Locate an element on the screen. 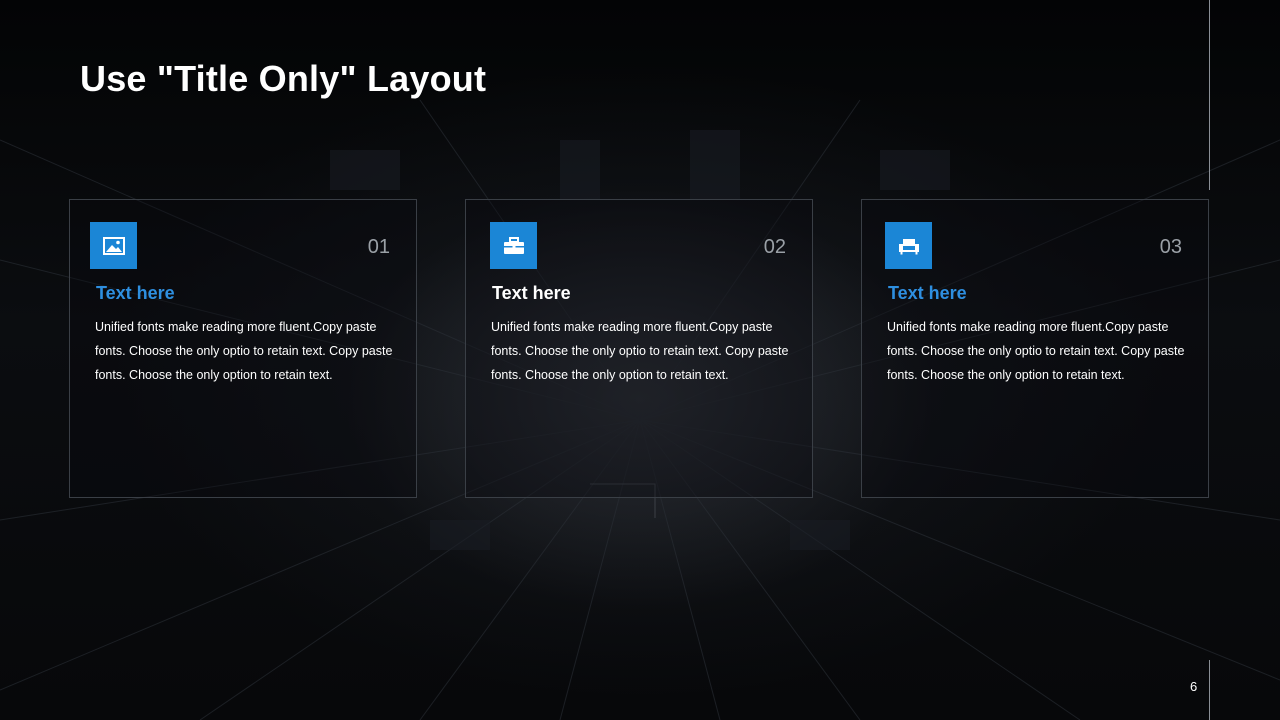  card-number: 03 is located at coordinates (1170, 247).